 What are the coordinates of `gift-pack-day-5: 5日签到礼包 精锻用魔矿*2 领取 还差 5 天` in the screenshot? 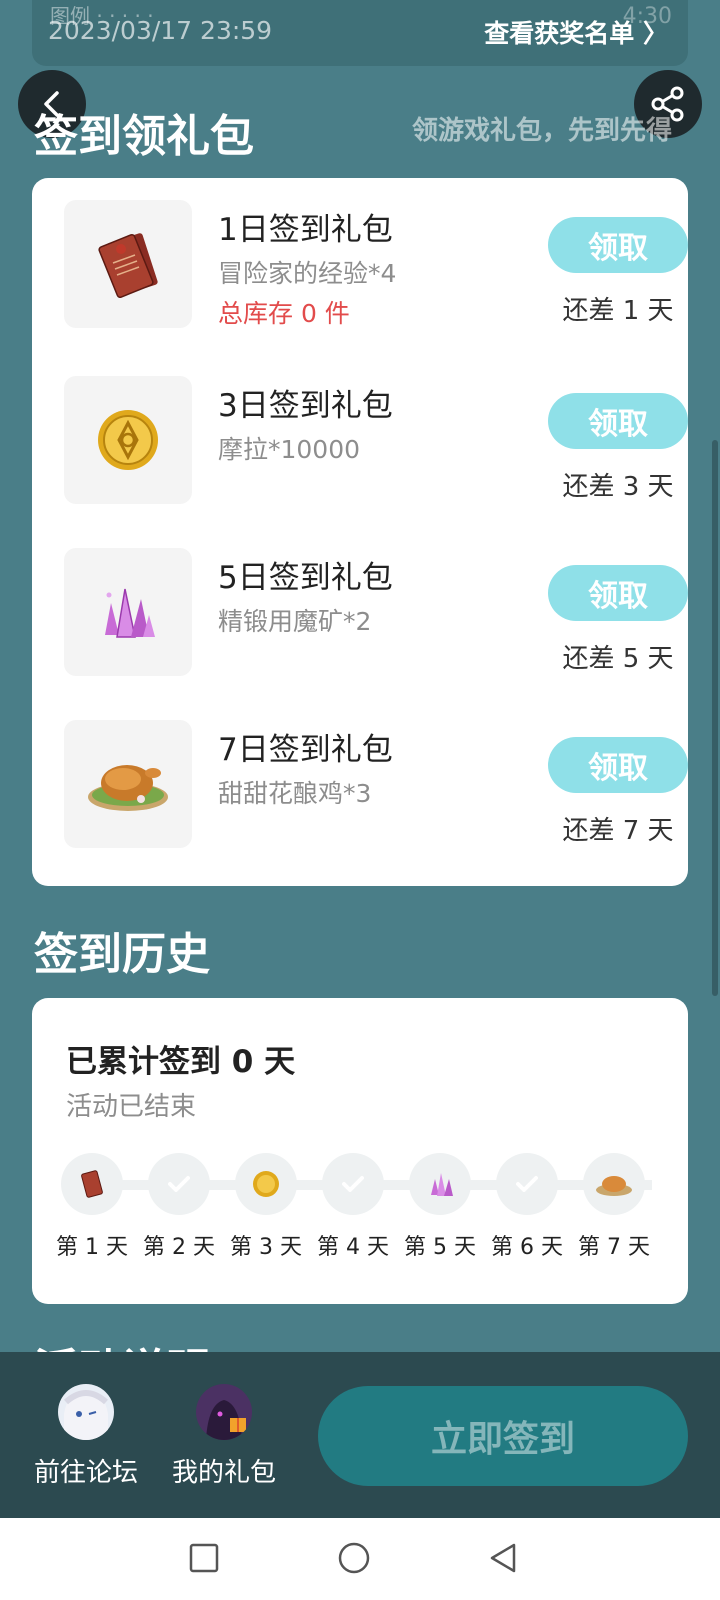 It's located at (376, 612).